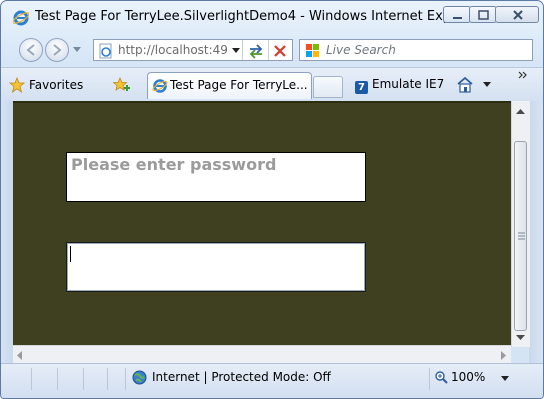  I want to click on vertical-scrollbar, so click(520, 224).